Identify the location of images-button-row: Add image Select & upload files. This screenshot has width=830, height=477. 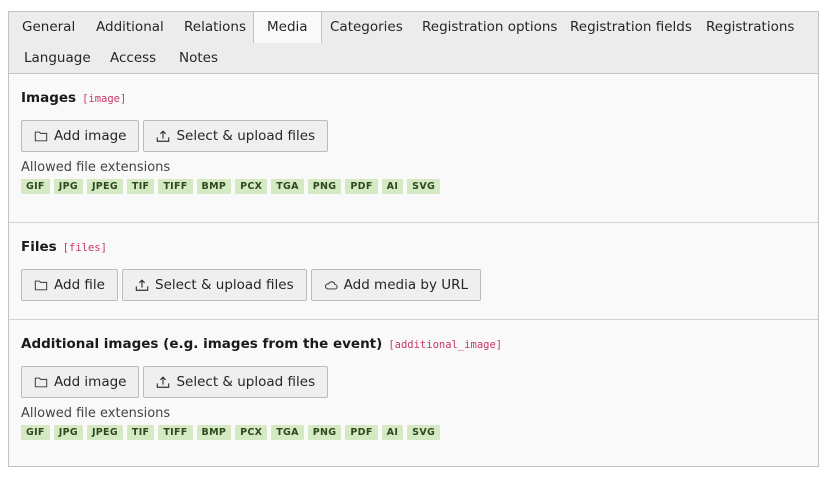
(175, 136).